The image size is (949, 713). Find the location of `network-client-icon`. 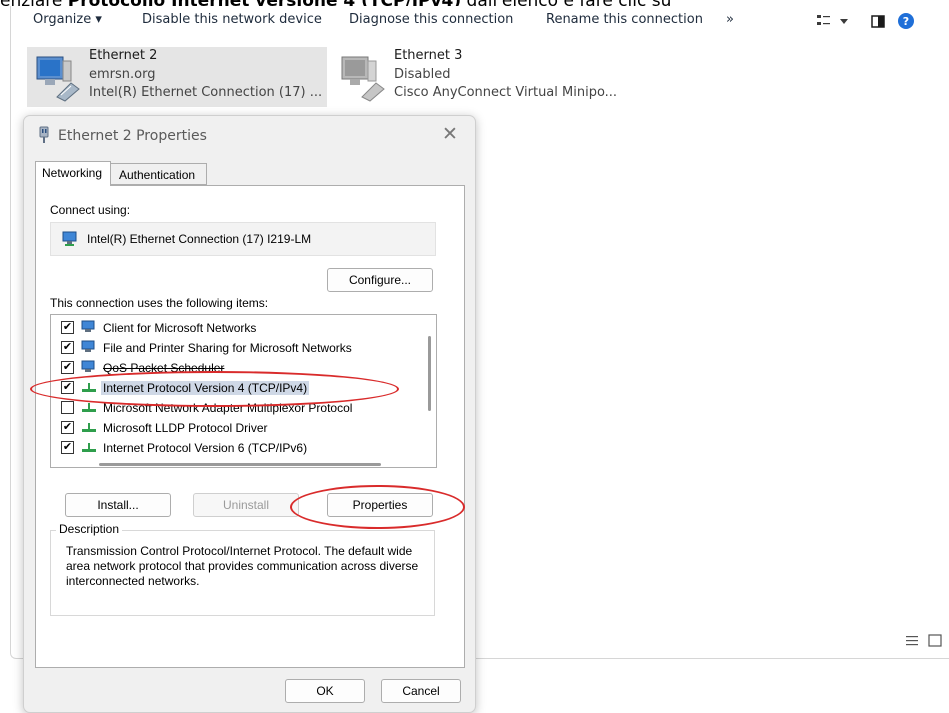

network-client-icon is located at coordinates (88, 326).